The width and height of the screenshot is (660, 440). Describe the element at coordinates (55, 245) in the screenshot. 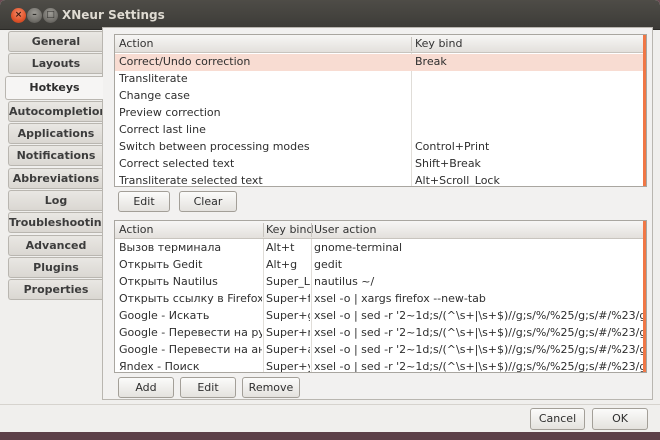

I see `tab-advanced: Advanced` at that location.